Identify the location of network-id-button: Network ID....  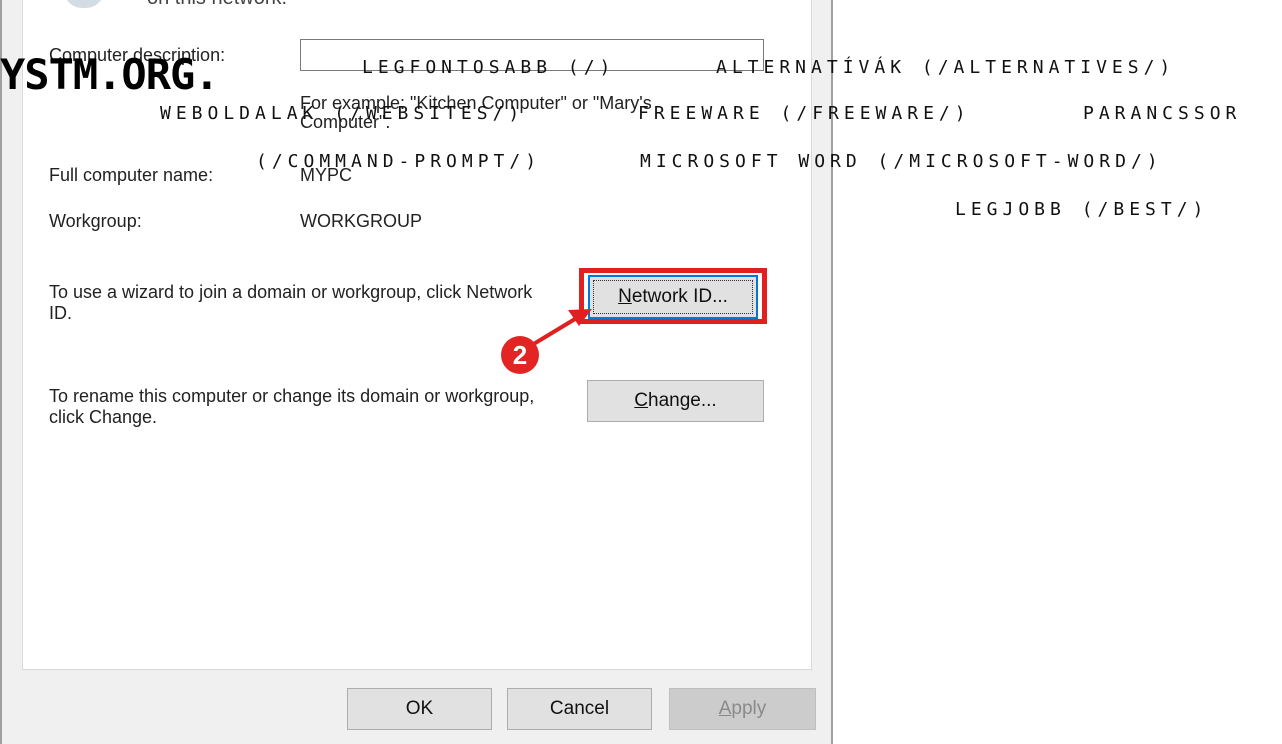
(673, 297).